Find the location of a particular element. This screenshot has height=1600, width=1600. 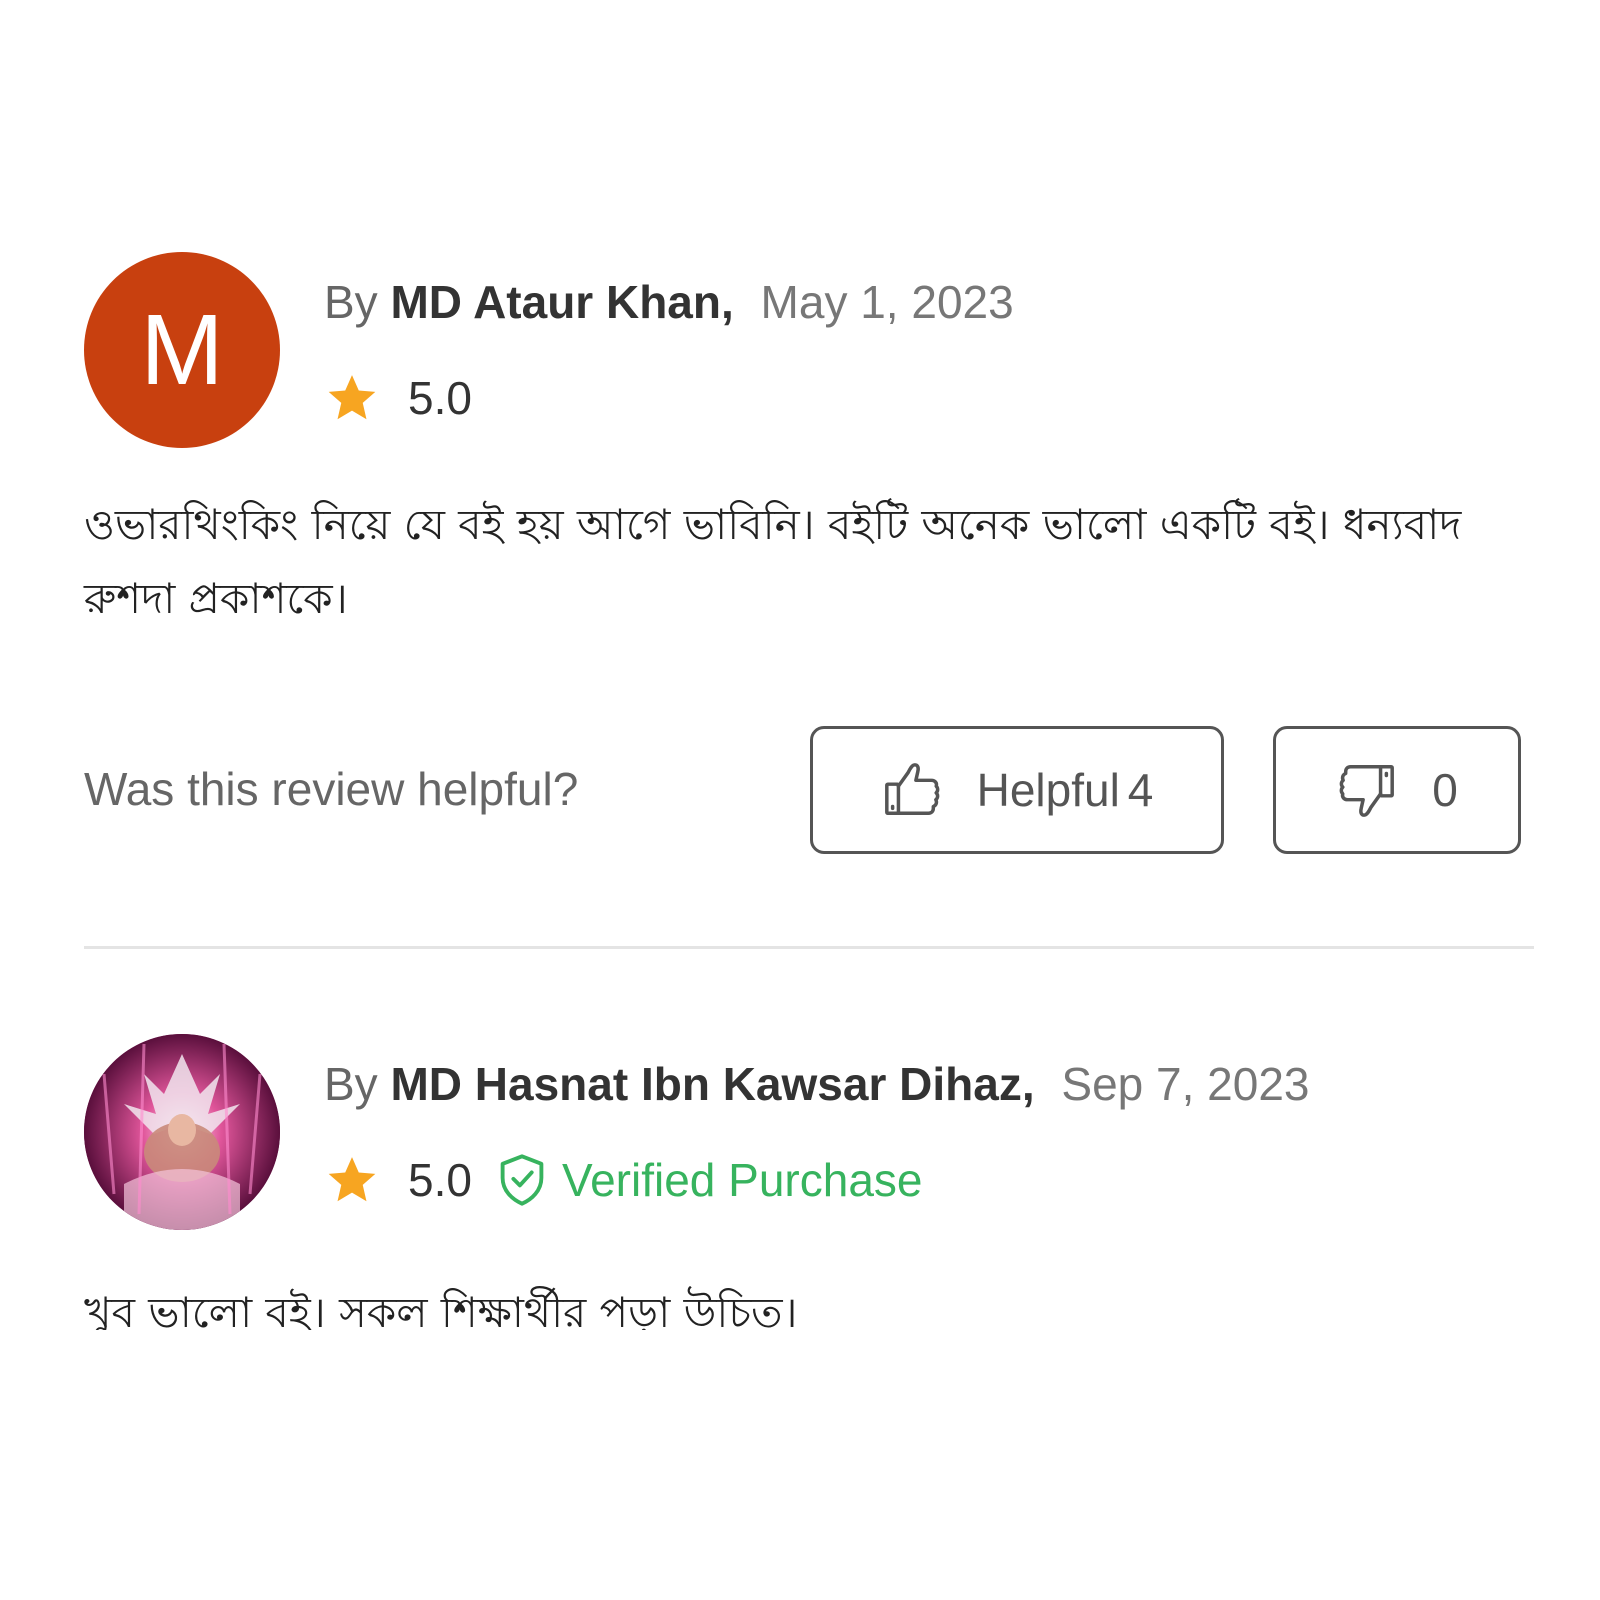

review-date: Sep 7, 2023 is located at coordinates (1185, 1084).